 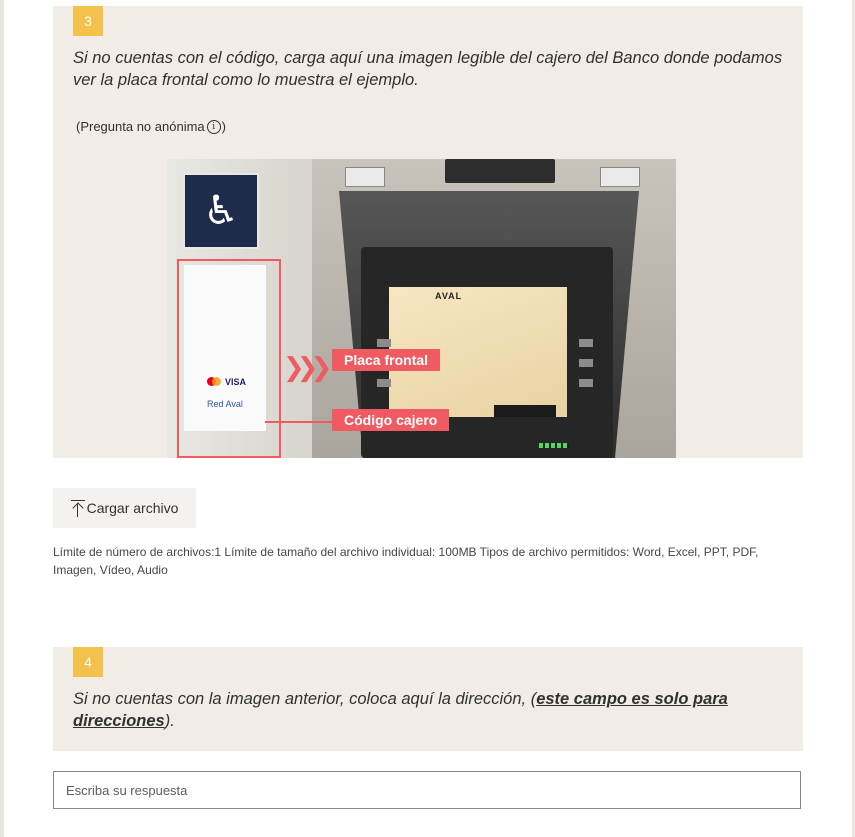 I want to click on label-codigo-cajero: Código cajero, so click(x=391, y=420).